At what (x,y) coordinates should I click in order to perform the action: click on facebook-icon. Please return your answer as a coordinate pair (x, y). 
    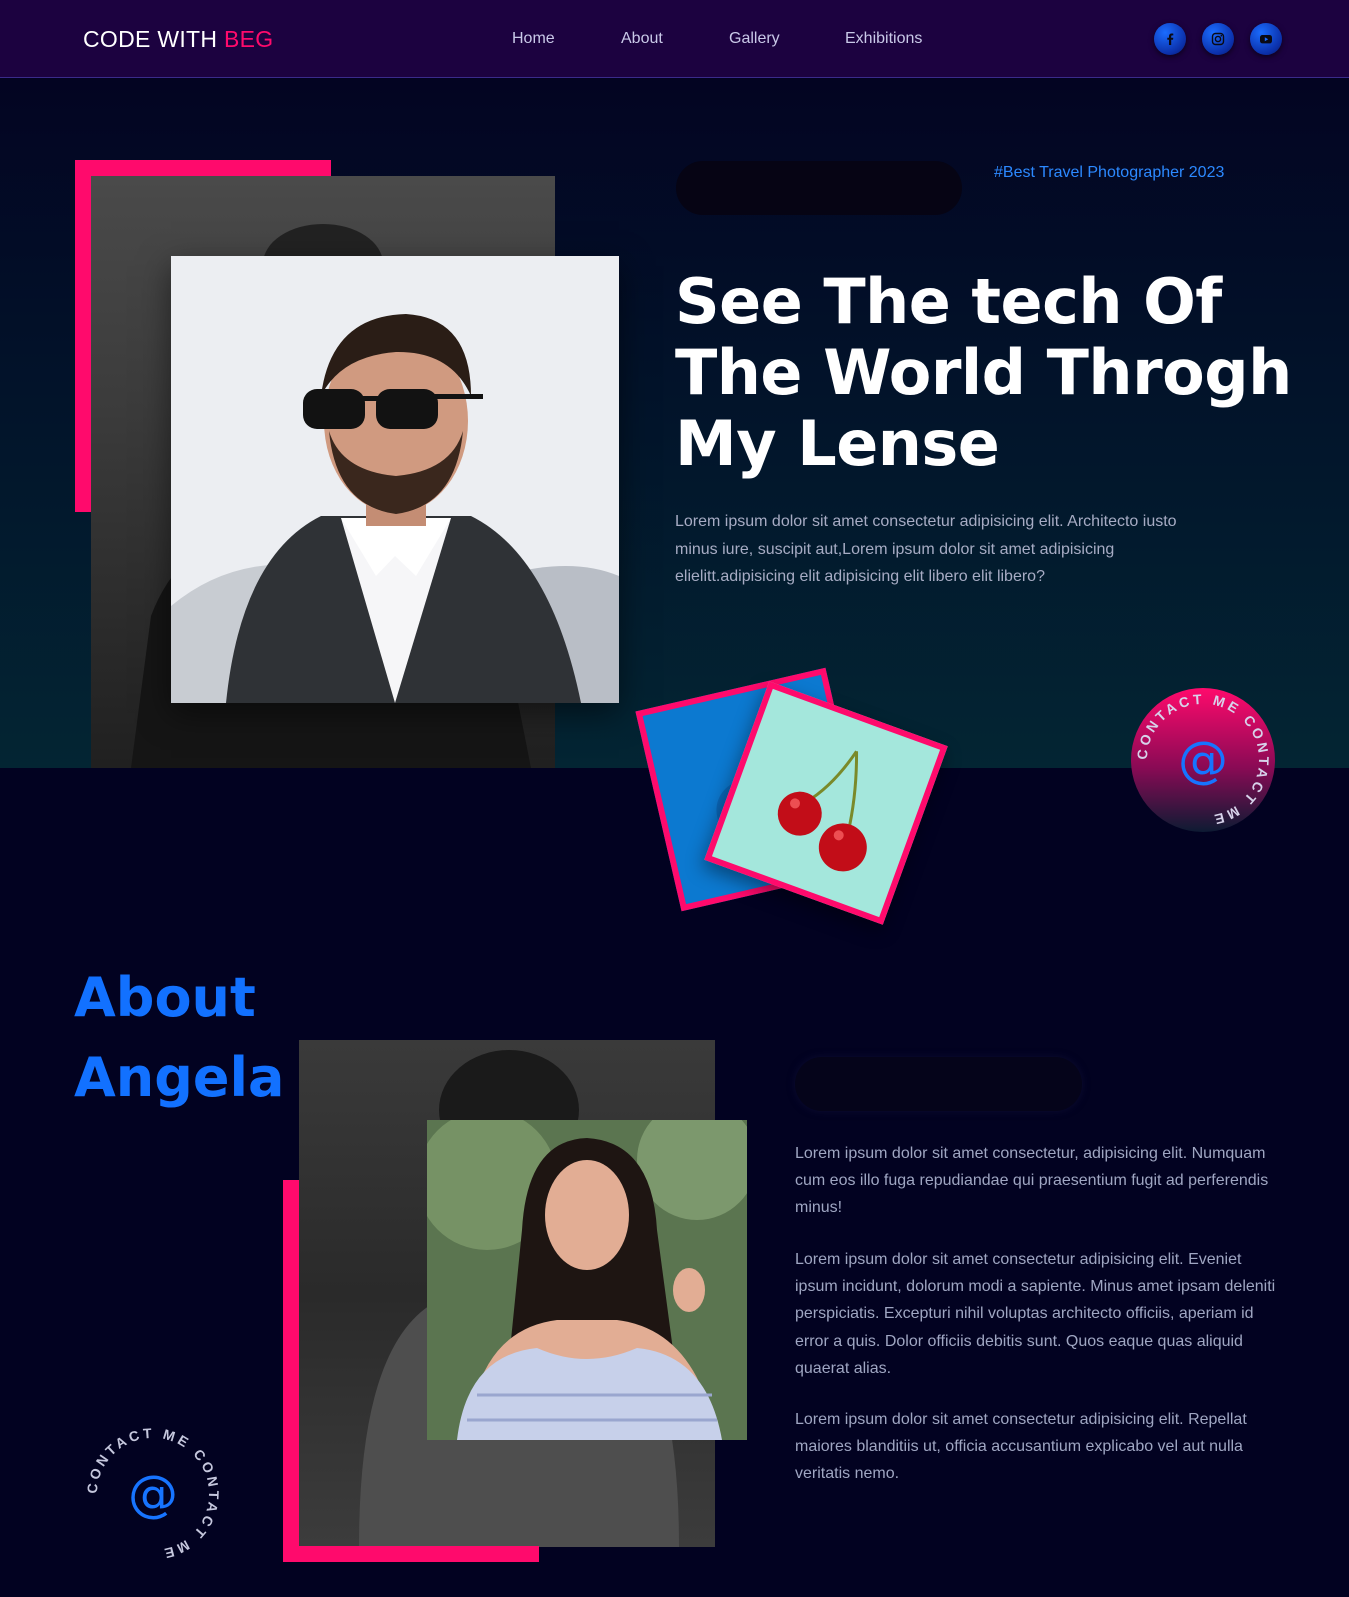
    Looking at the image, I should click on (1170, 39).